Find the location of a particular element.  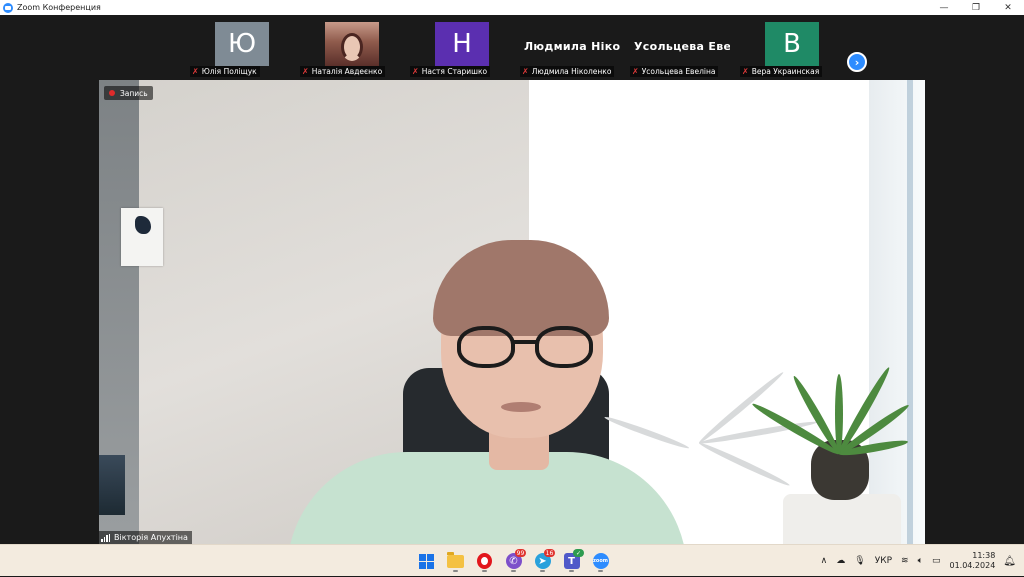

recording-indicator: Запись is located at coordinates (128, 93).